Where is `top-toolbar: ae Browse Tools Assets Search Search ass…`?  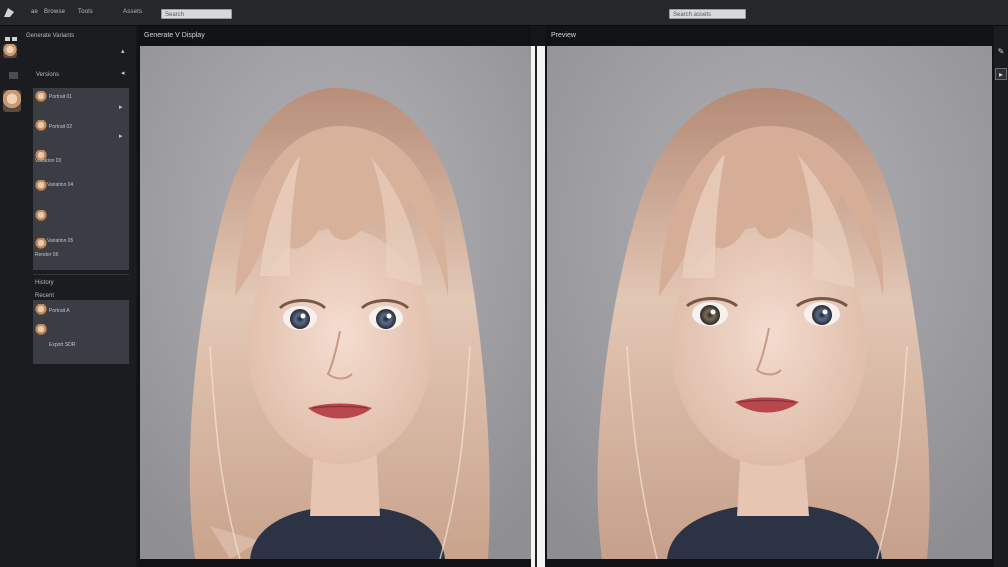 top-toolbar: ae Browse Tools Assets Search Search ass… is located at coordinates (504, 13).